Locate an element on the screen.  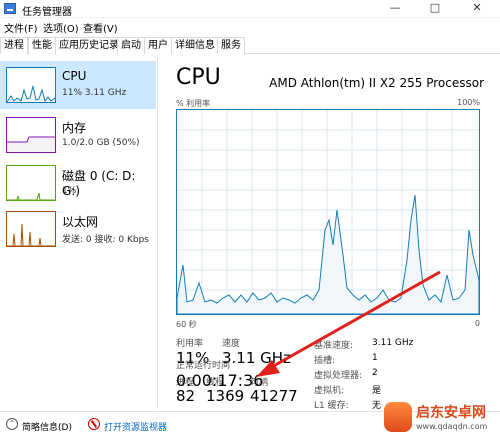
utilization-axis-label: % 利用率 is located at coordinates (193, 103).